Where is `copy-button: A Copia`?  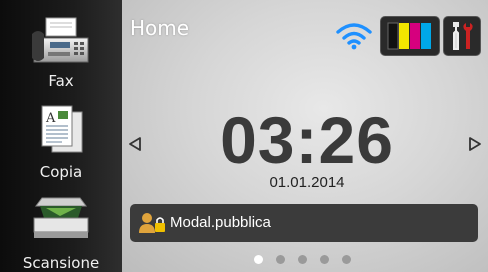
copy-button: A Copia is located at coordinates (61, 141).